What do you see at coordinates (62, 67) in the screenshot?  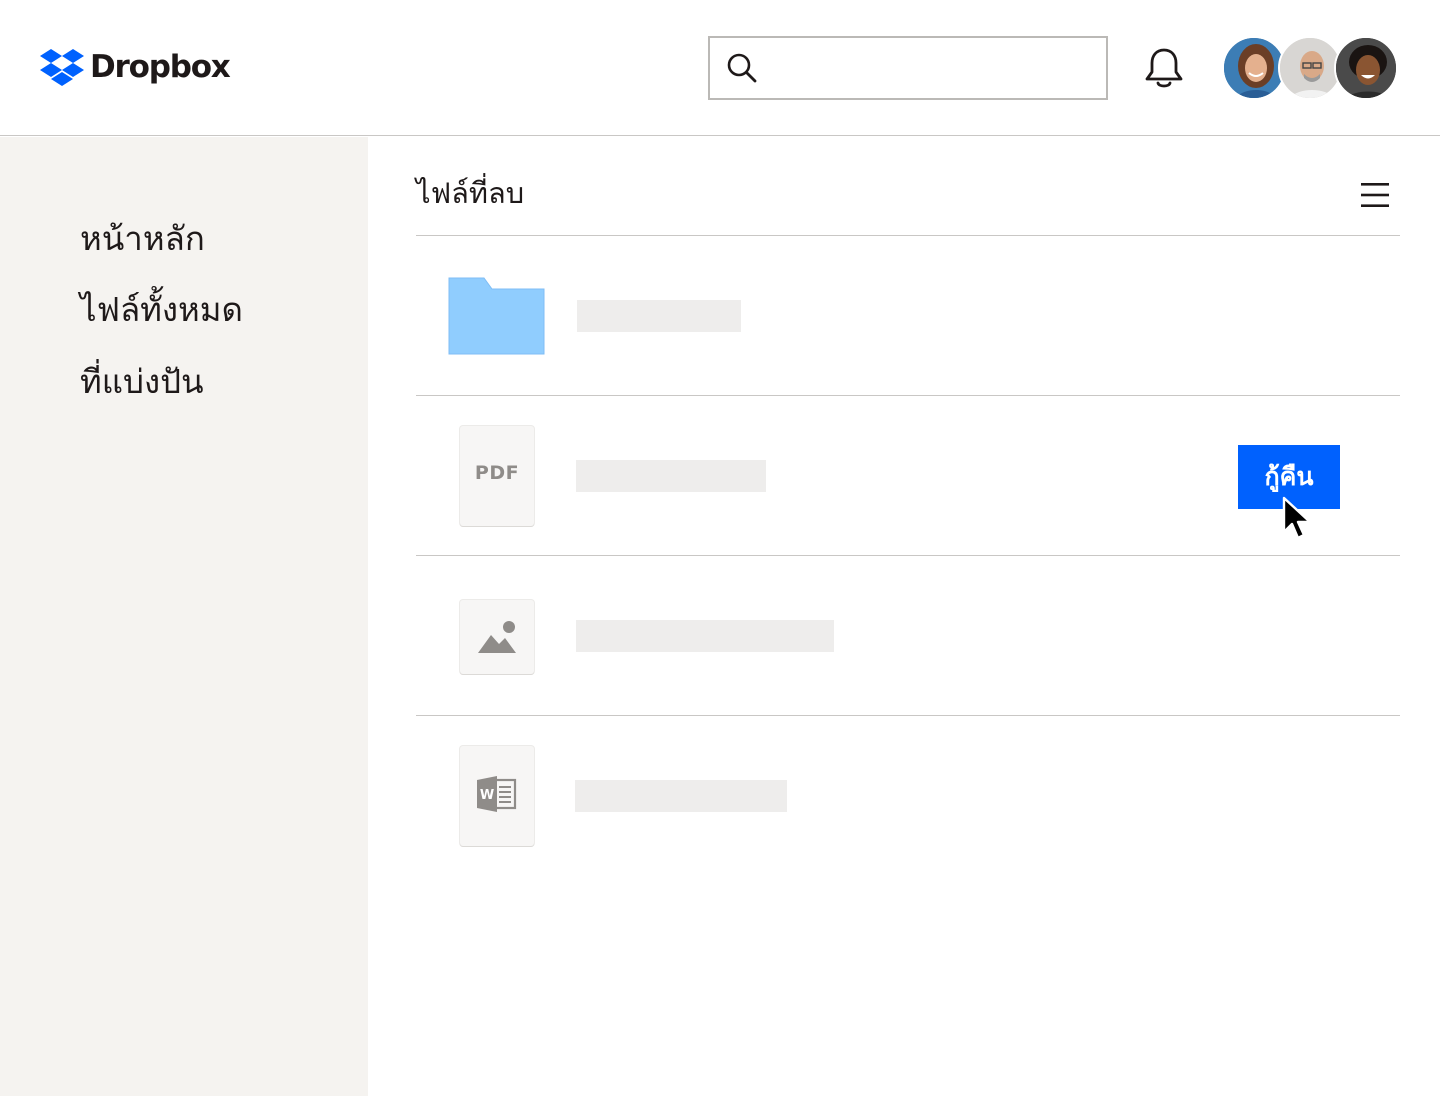 I see `dropbox-logo-icon` at bounding box center [62, 67].